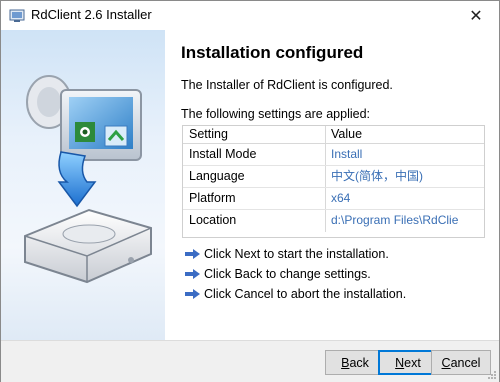 The height and width of the screenshot is (382, 500). I want to click on column-header-setting: Setting, so click(254, 134).